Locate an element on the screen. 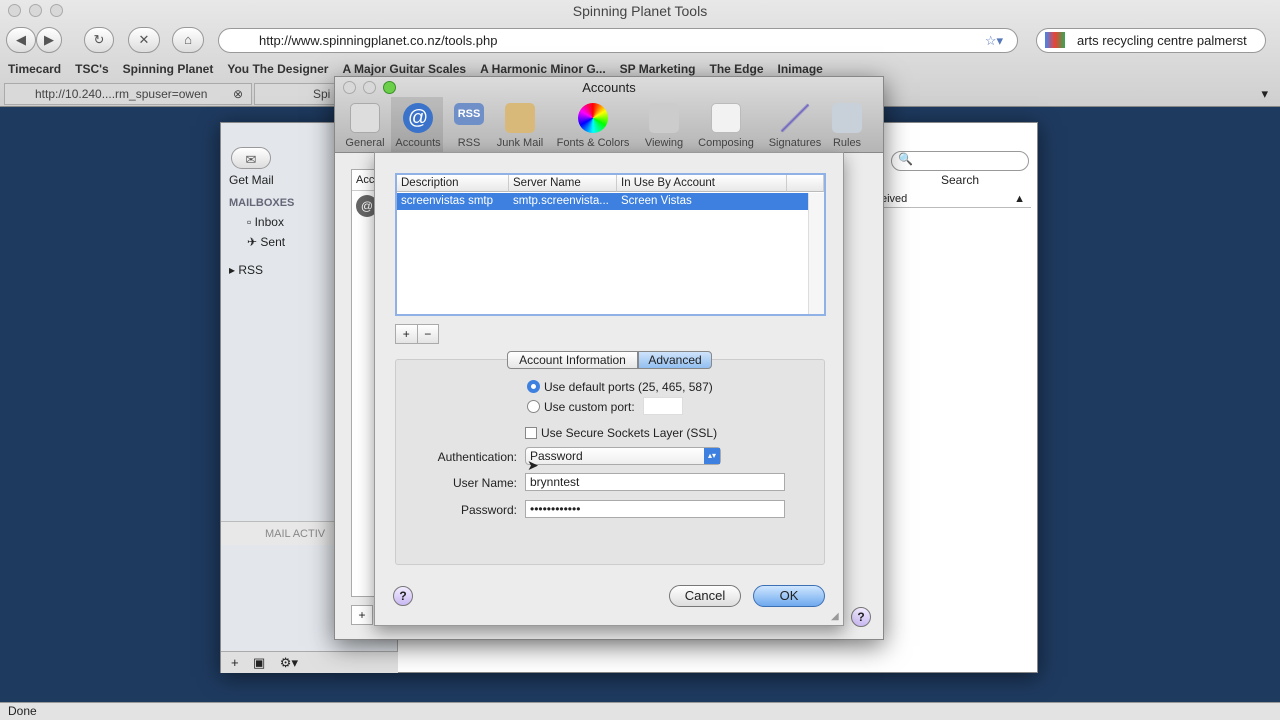  switch-icon is located at coordinates (365, 118).